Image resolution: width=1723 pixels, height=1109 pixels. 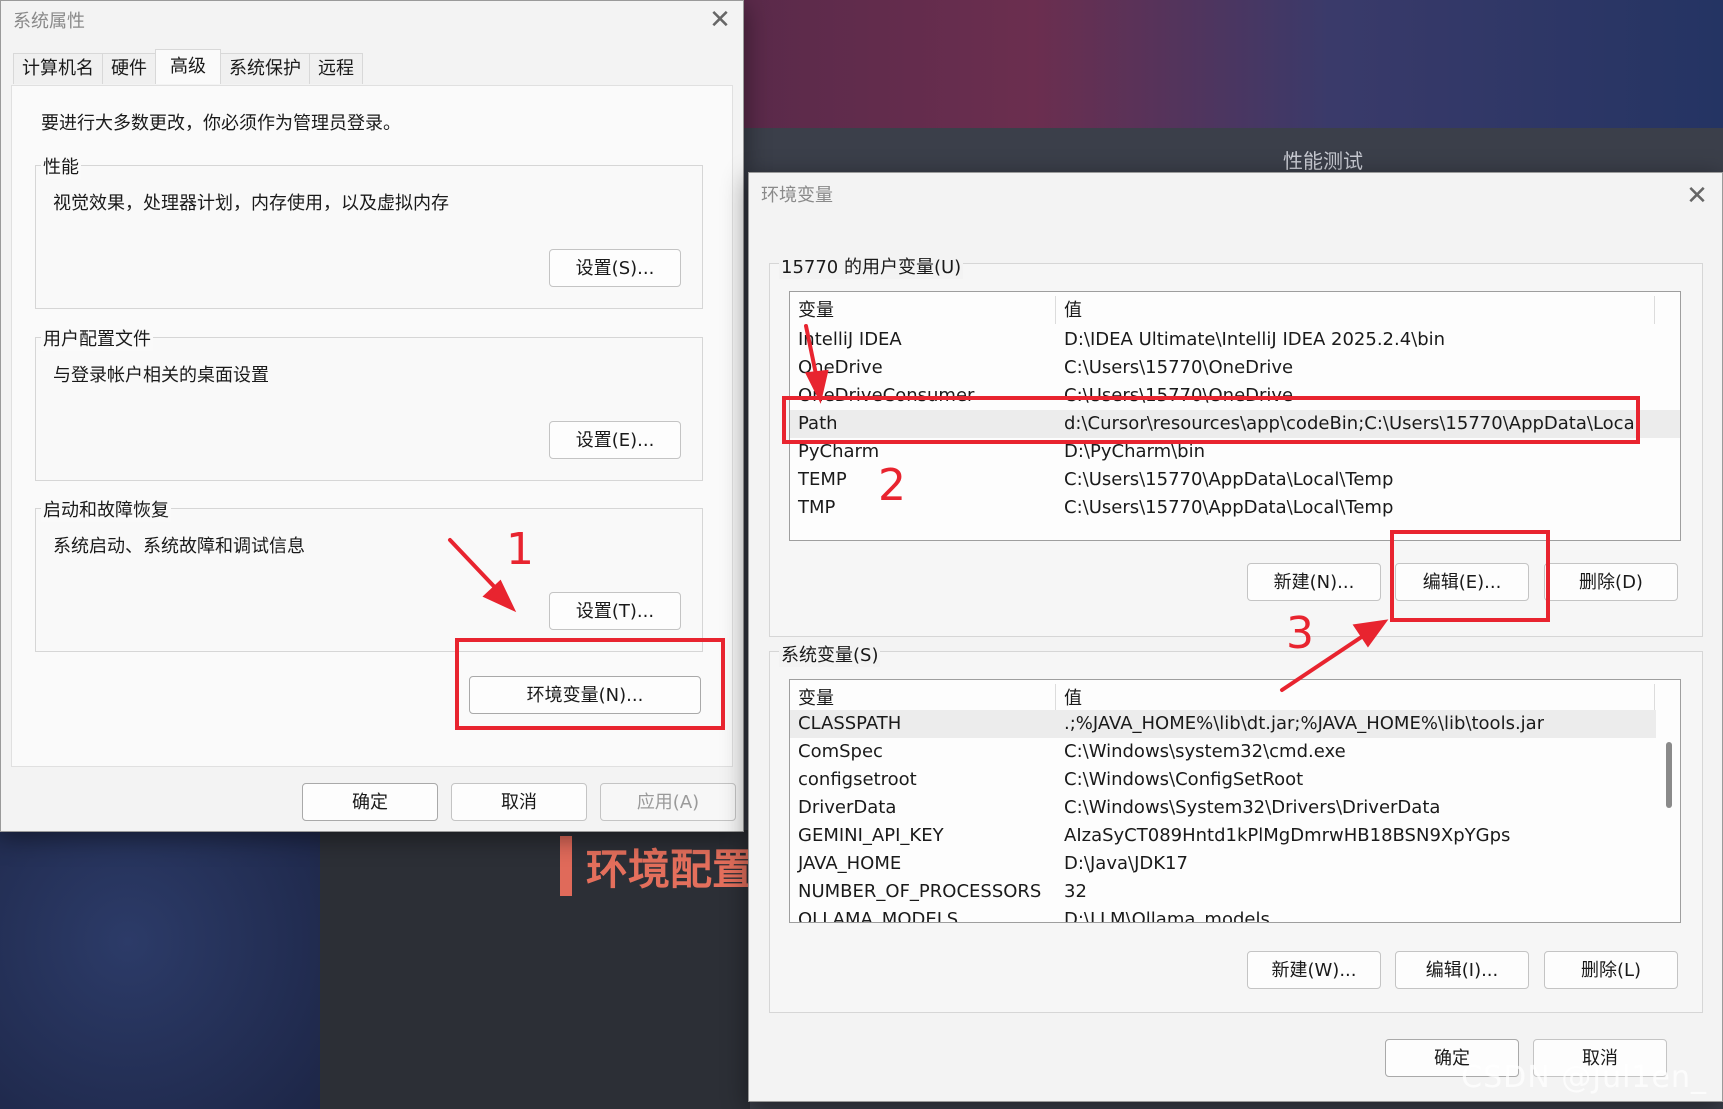 What do you see at coordinates (816, 386) in the screenshot?
I see `arrow-2-head` at bounding box center [816, 386].